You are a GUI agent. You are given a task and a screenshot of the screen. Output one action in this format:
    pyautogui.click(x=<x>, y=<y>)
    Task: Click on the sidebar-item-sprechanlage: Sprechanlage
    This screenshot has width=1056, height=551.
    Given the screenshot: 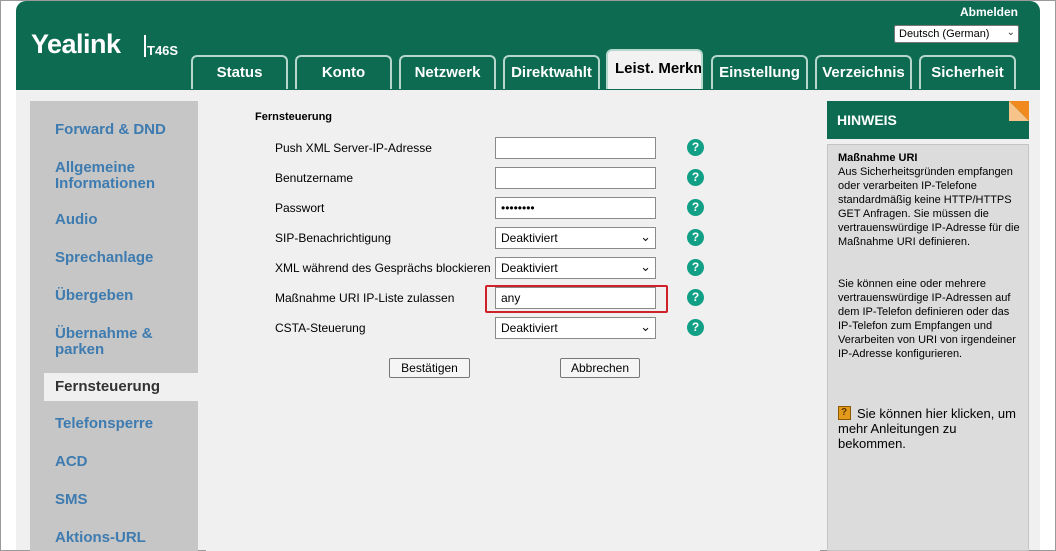 What is the action you would take?
    pyautogui.click(x=104, y=258)
    